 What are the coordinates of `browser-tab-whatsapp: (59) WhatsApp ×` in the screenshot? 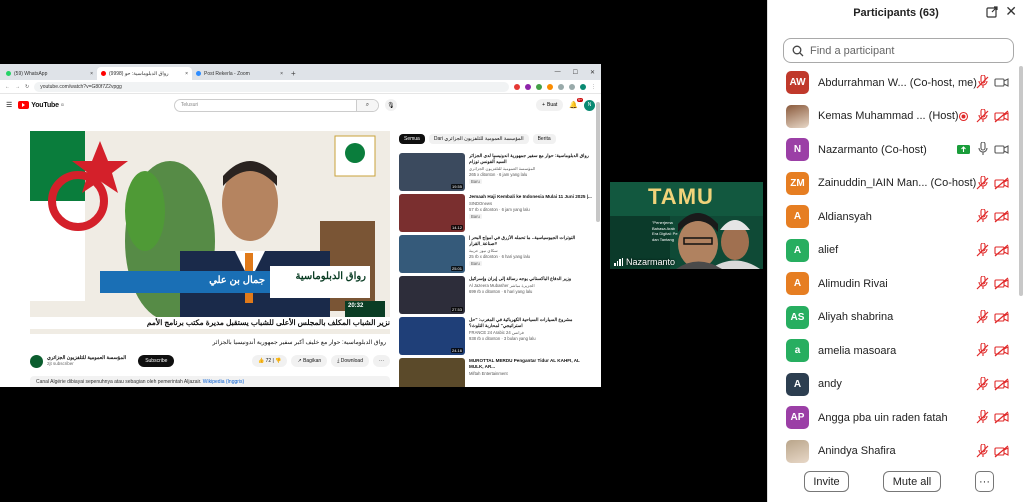 It's located at (49, 73).